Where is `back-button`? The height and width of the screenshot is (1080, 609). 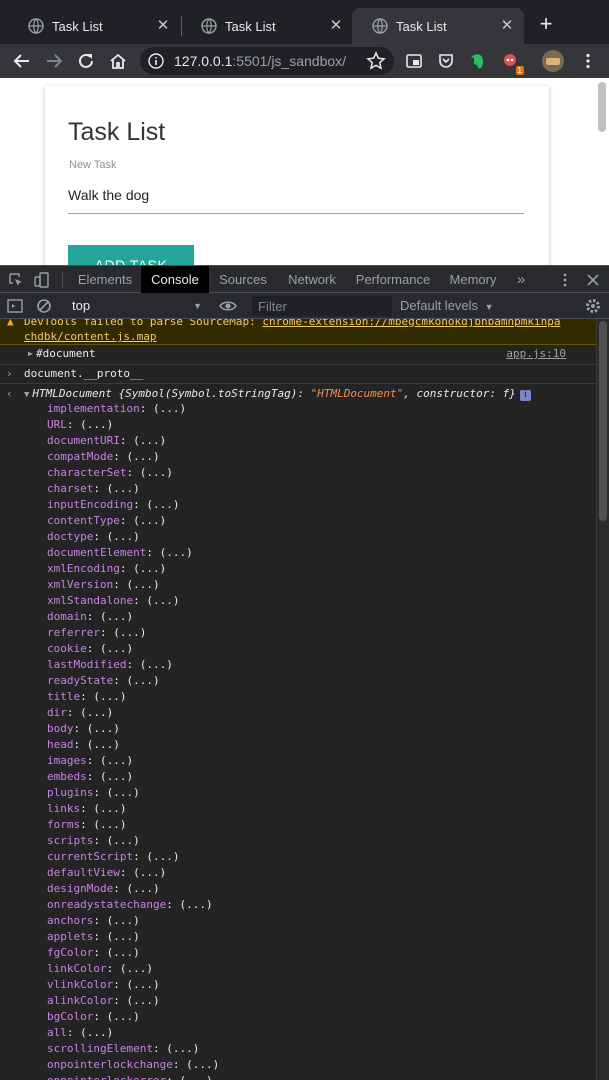
back-button is located at coordinates (22, 61).